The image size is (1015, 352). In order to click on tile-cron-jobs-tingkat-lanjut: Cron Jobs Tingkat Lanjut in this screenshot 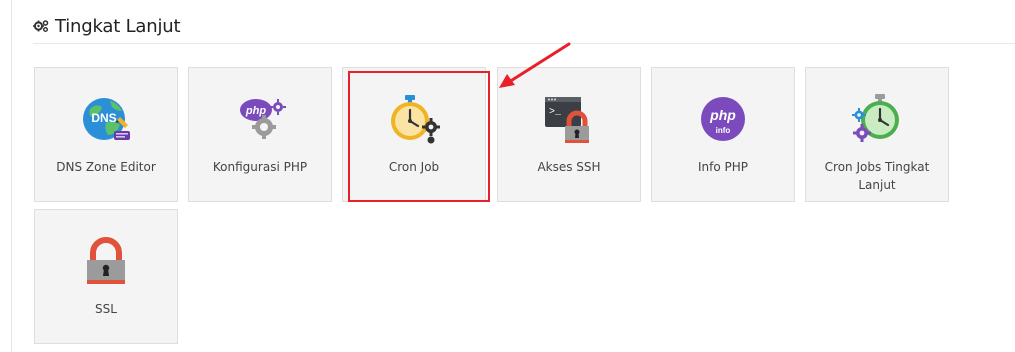, I will do `click(877, 134)`.